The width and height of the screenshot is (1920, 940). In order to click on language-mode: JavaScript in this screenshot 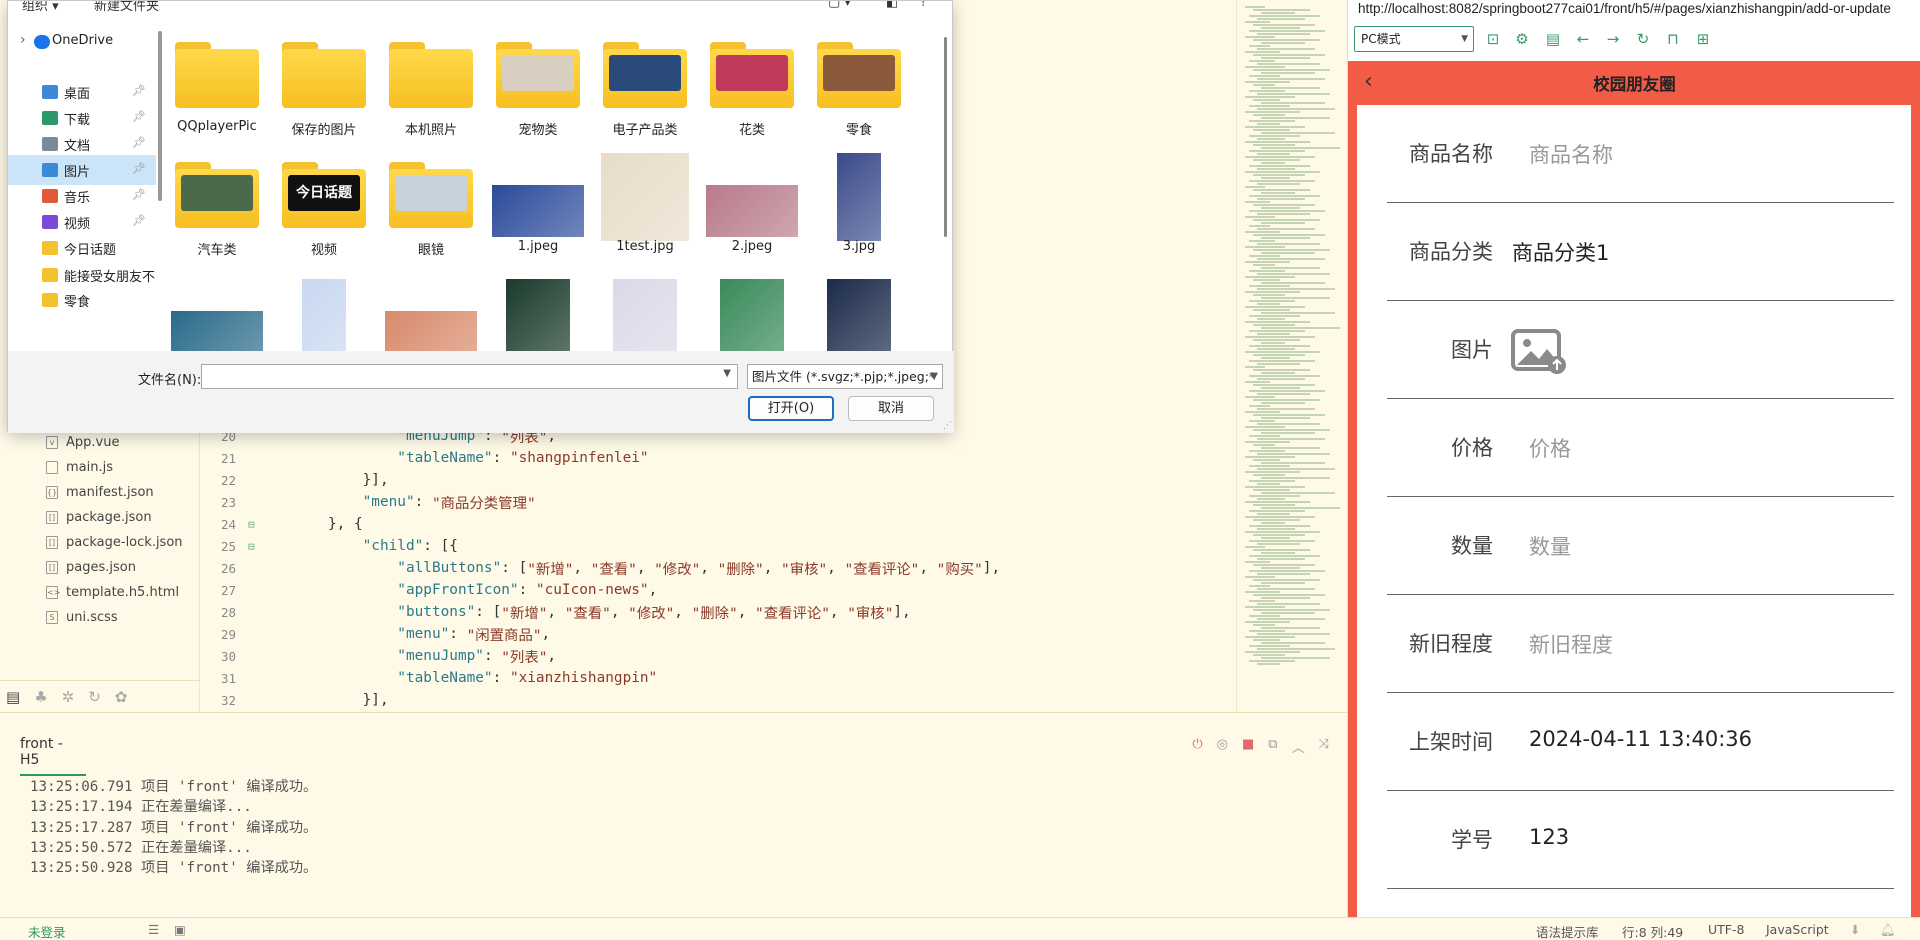, I will do `click(1797, 929)`.